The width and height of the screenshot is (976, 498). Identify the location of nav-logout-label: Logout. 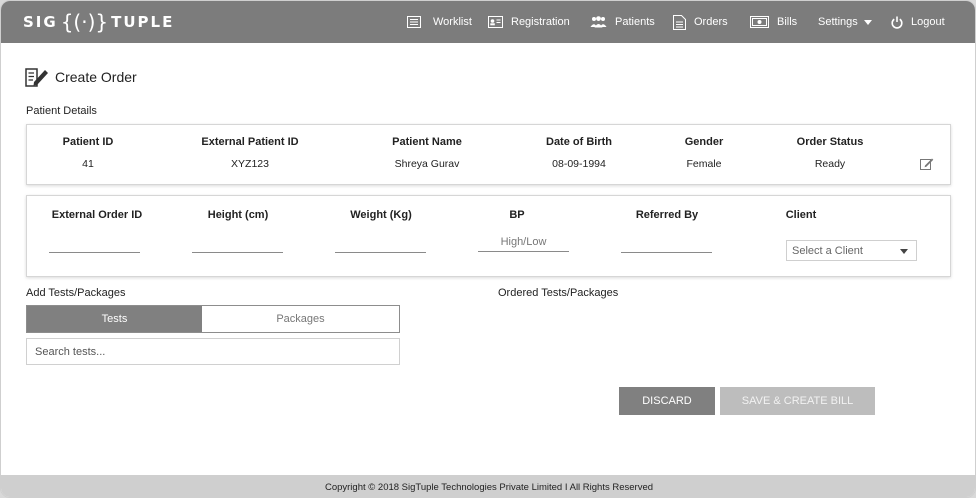
(928, 22).